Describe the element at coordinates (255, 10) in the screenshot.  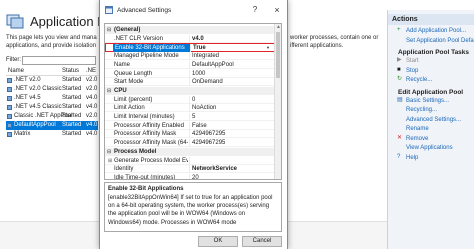
I see `help-button: ?` at that location.